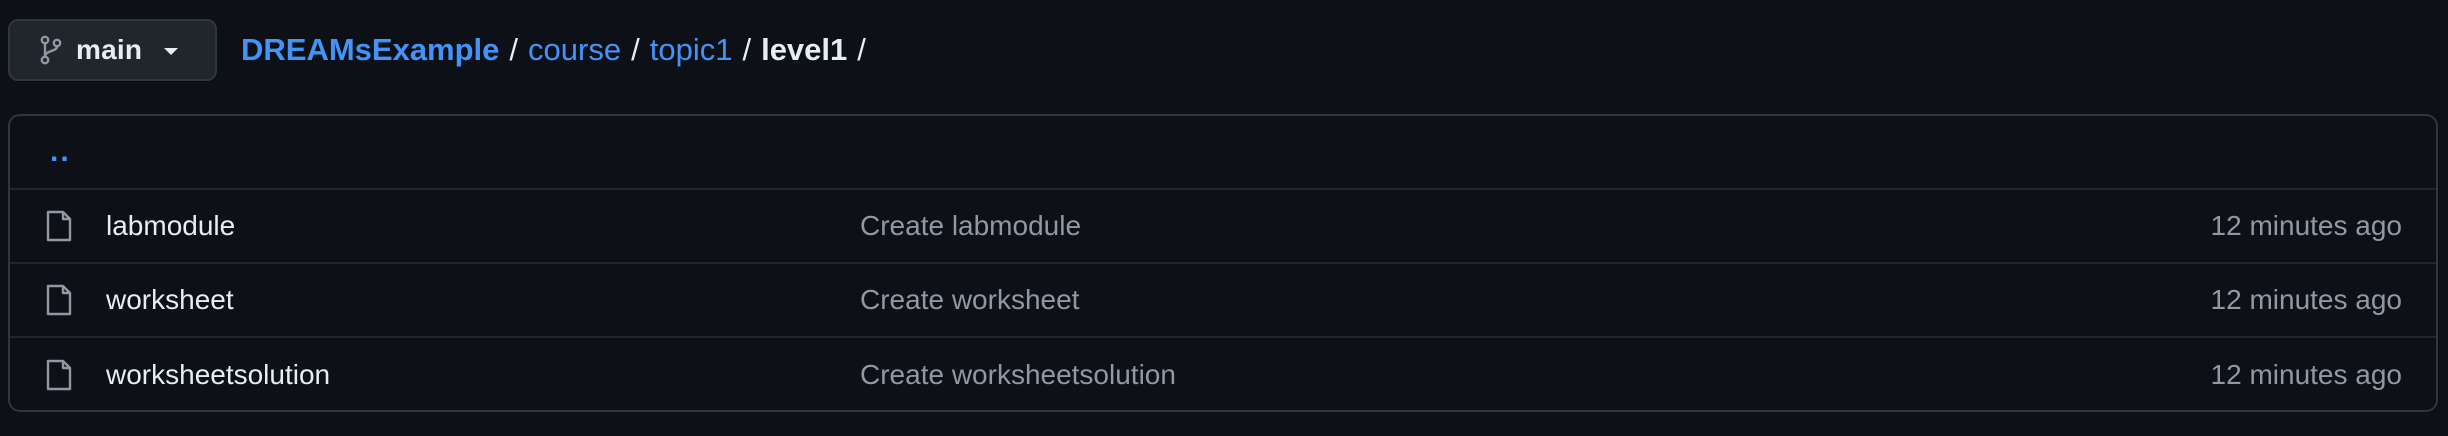 The image size is (2448, 436). I want to click on branch-selector-button: main, so click(112, 50).